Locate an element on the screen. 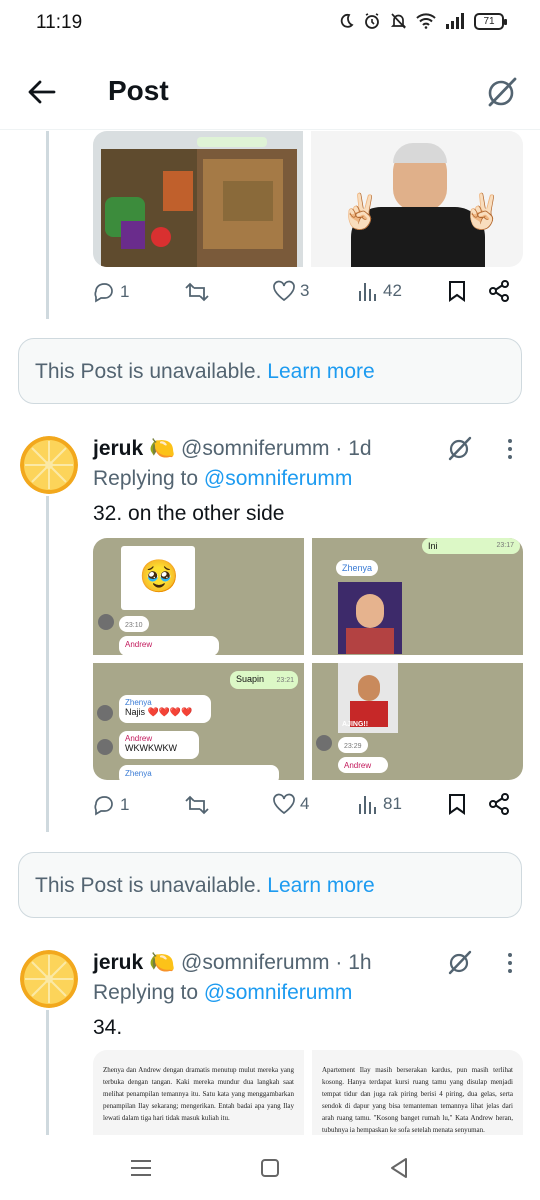  back-triangle-icon is located at coordinates (399, 1168).